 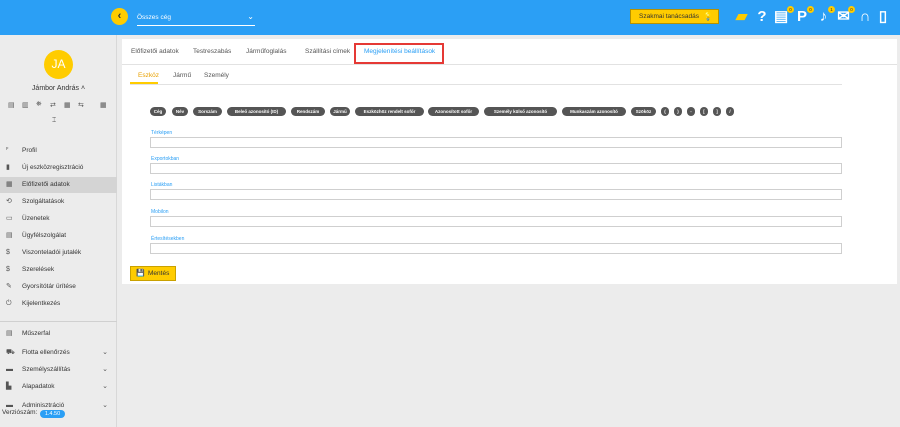 What do you see at coordinates (20, 412) in the screenshot?
I see `version-label: Verziószám:` at bounding box center [20, 412].